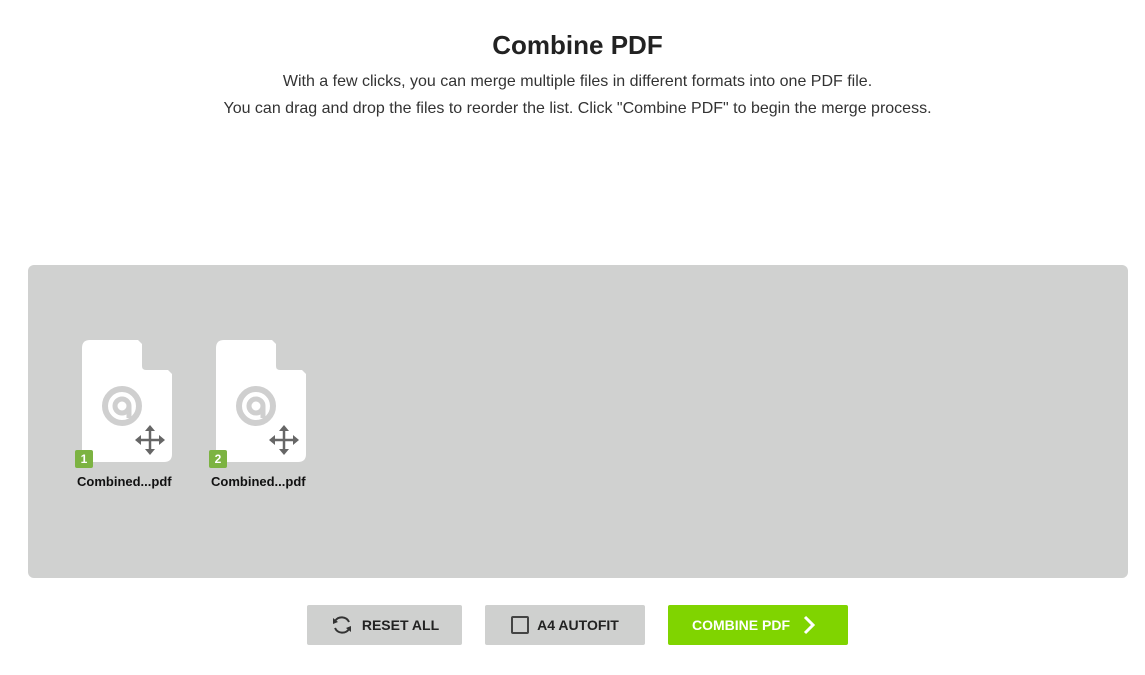 This screenshot has height=675, width=1145. Describe the element at coordinates (809, 625) in the screenshot. I see `chevron-right-icon` at that location.